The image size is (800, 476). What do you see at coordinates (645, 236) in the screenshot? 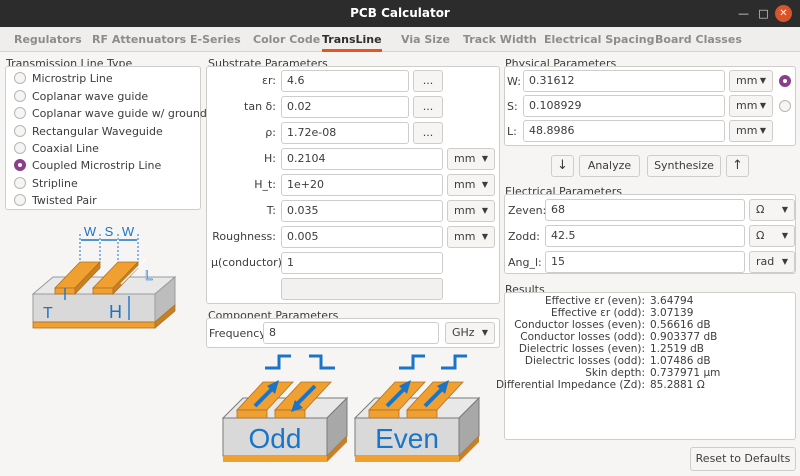
I see `input-zodd: 42.5` at bounding box center [645, 236].